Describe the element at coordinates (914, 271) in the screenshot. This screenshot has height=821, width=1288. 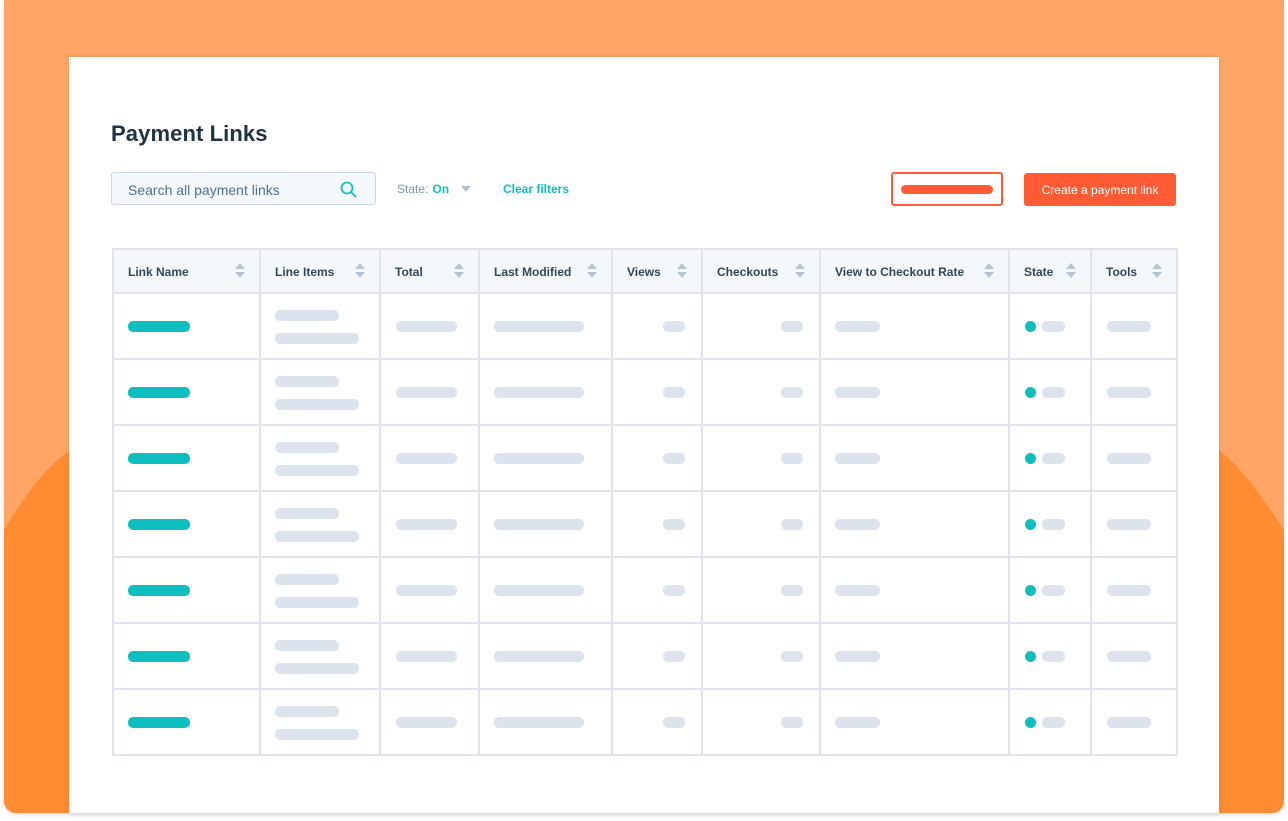
I see `column-header-view-to-checkout-rate: View to Checkout Rate` at that location.